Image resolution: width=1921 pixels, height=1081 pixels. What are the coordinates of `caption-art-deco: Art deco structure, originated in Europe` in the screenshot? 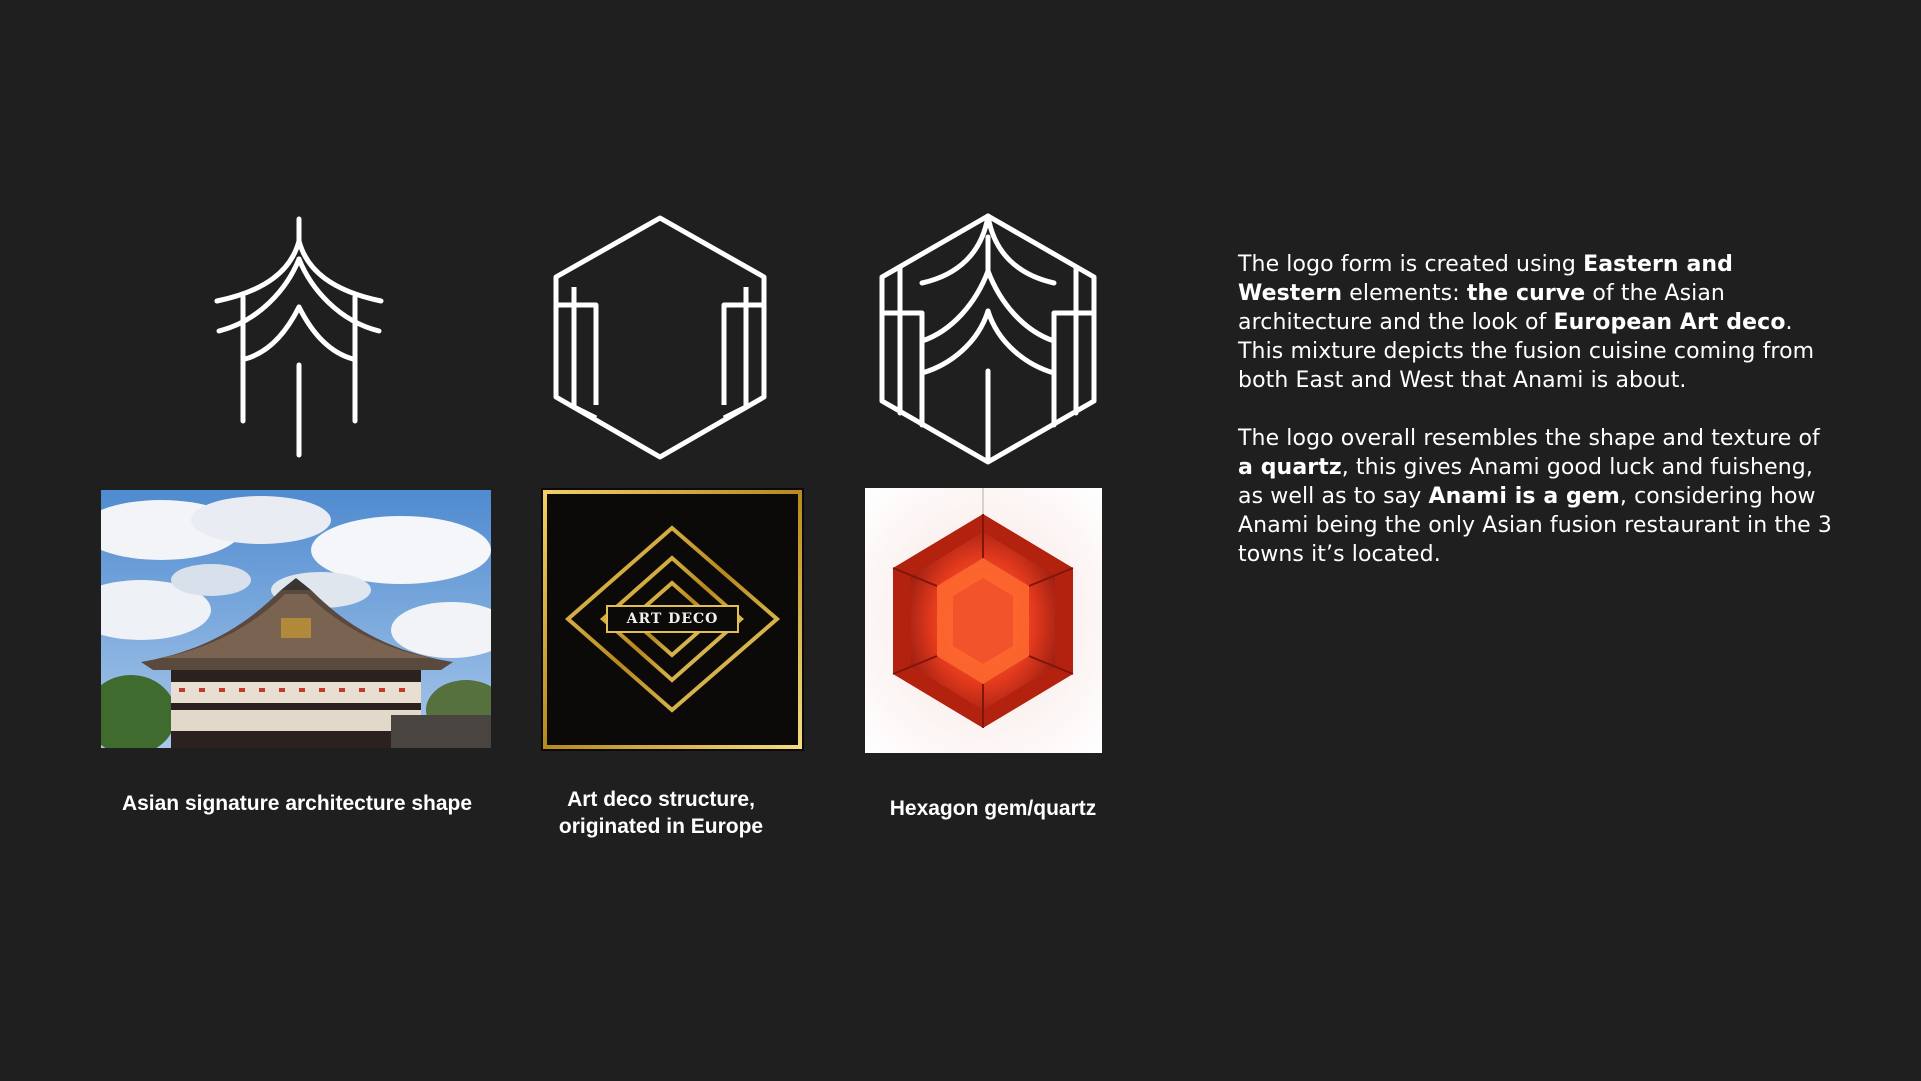 It's located at (661, 813).